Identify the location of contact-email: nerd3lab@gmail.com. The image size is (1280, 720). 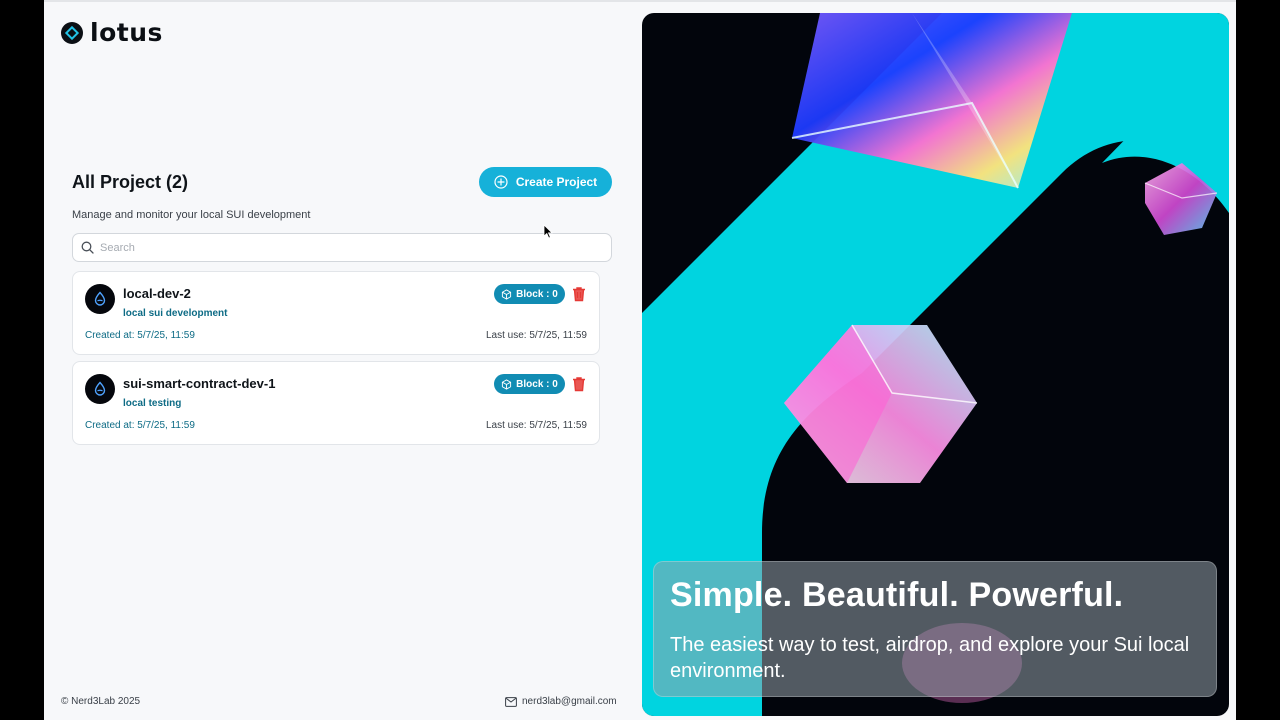
(561, 701).